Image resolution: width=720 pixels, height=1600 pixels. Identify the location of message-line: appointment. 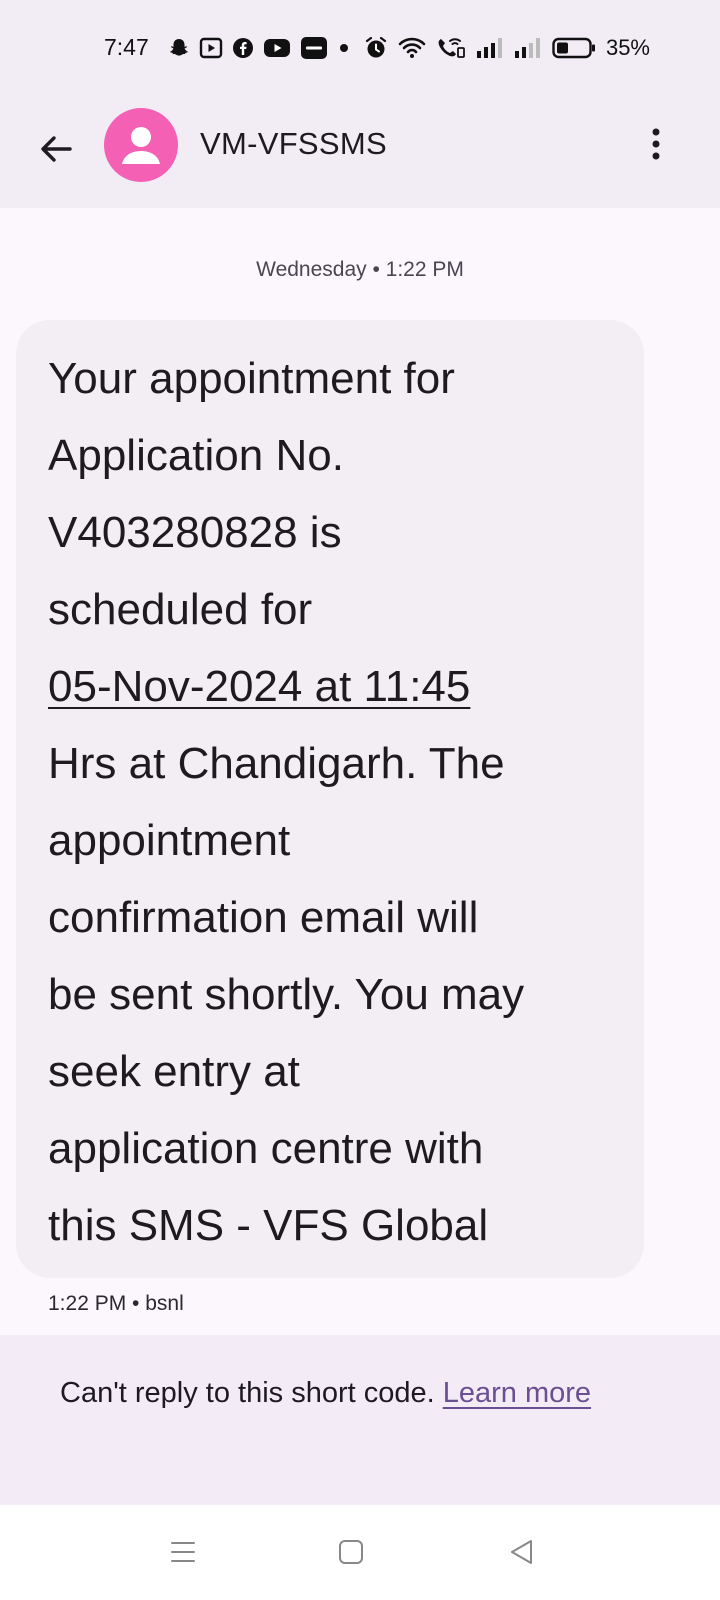
(169, 840).